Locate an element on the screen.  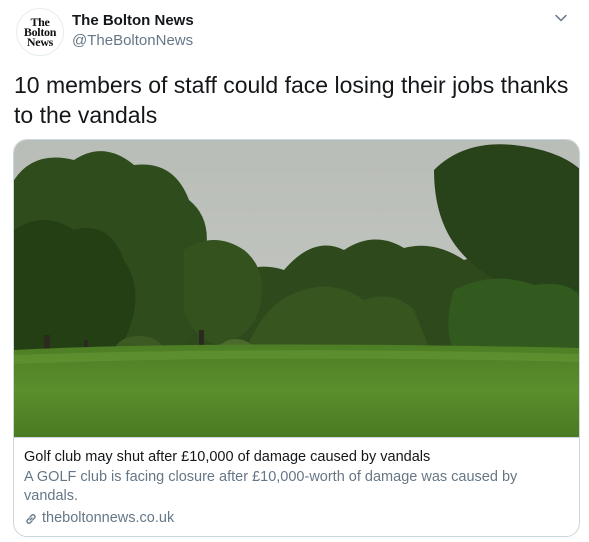
avatar: The Bolton News is located at coordinates (40, 32).